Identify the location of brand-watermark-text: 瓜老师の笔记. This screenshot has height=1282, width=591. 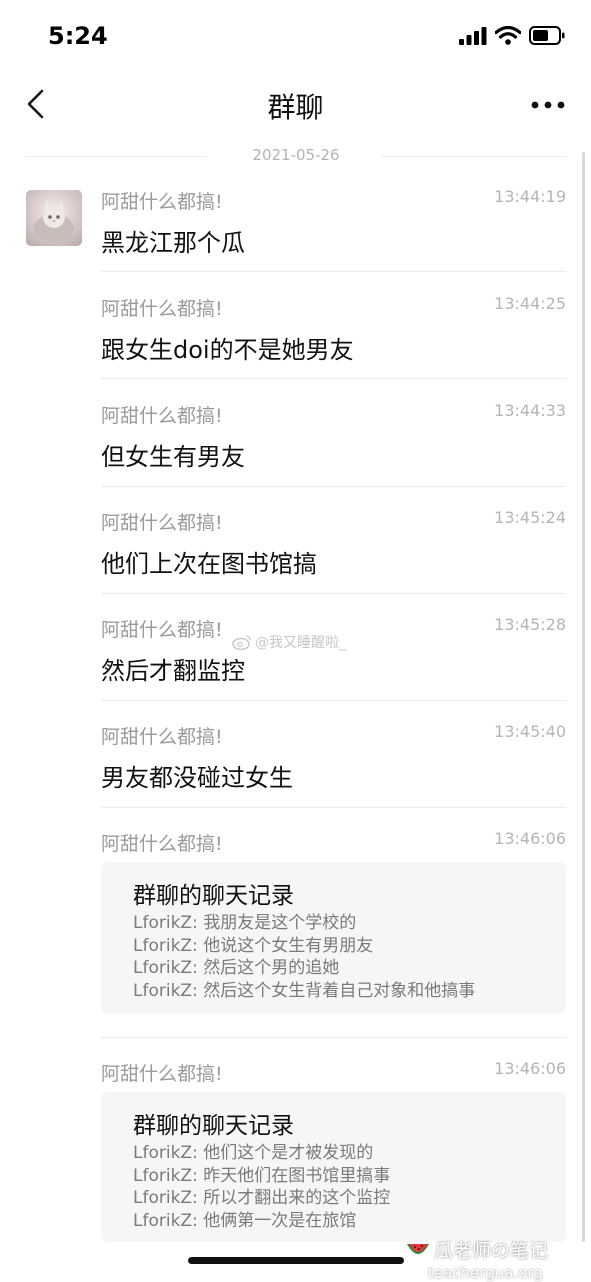
(491, 1251).